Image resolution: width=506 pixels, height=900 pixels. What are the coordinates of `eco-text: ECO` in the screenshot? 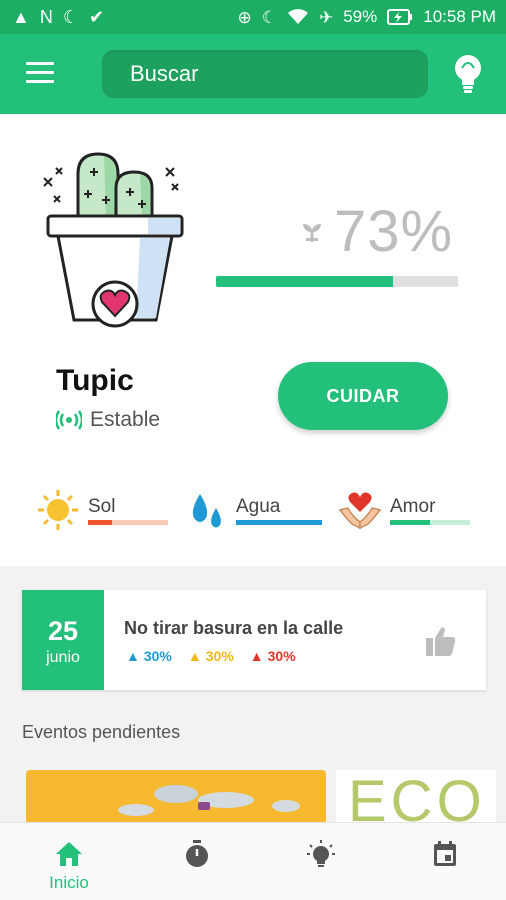 It's located at (417, 800).